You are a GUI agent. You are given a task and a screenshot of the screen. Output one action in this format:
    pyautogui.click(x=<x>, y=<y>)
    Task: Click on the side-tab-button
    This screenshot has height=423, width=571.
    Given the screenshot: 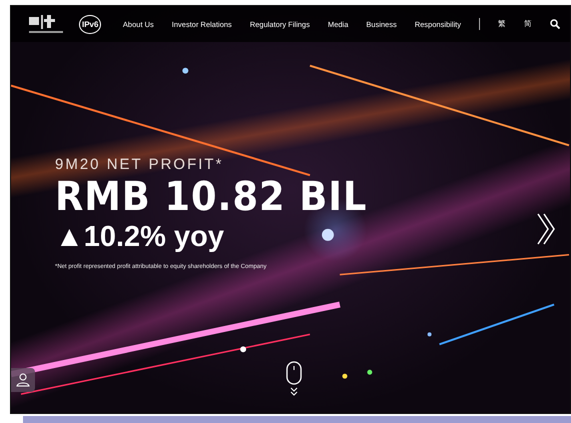 What is the action you would take?
    pyautogui.click(x=23, y=380)
    